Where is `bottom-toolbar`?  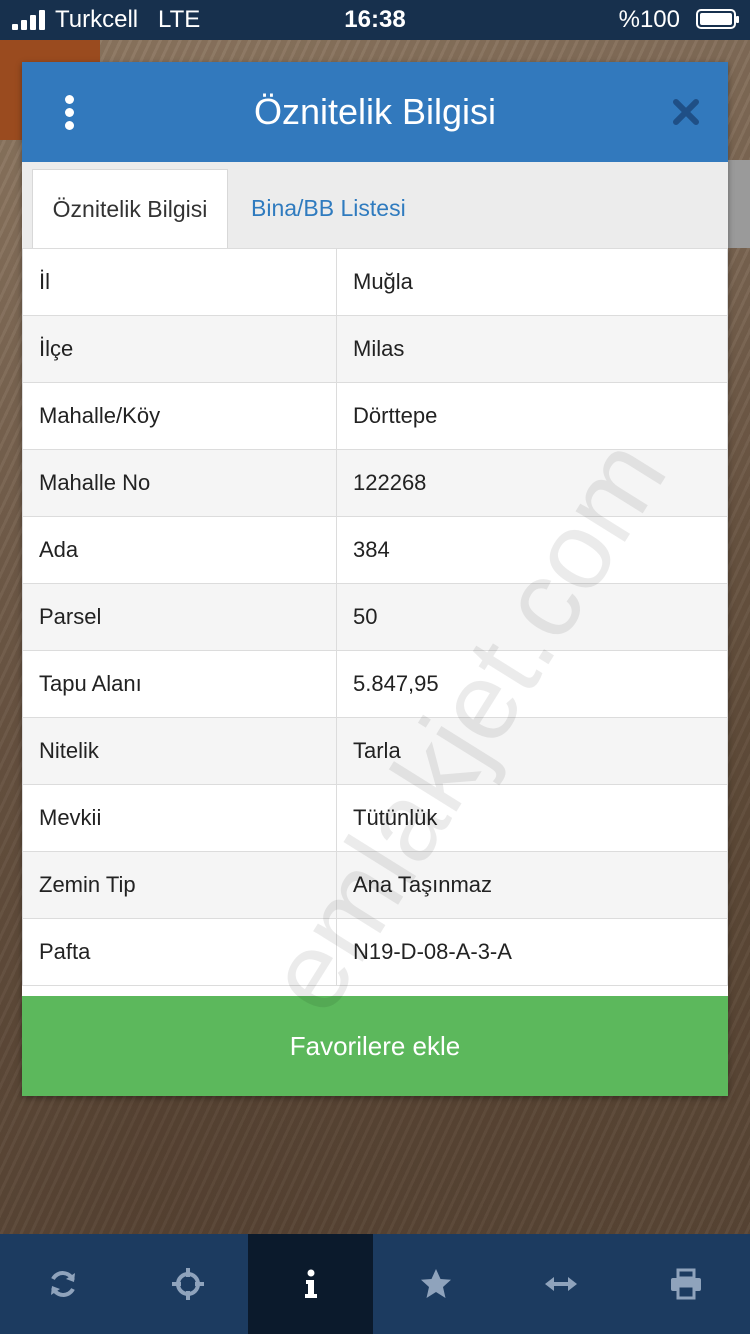
bottom-toolbar is located at coordinates (375, 1284).